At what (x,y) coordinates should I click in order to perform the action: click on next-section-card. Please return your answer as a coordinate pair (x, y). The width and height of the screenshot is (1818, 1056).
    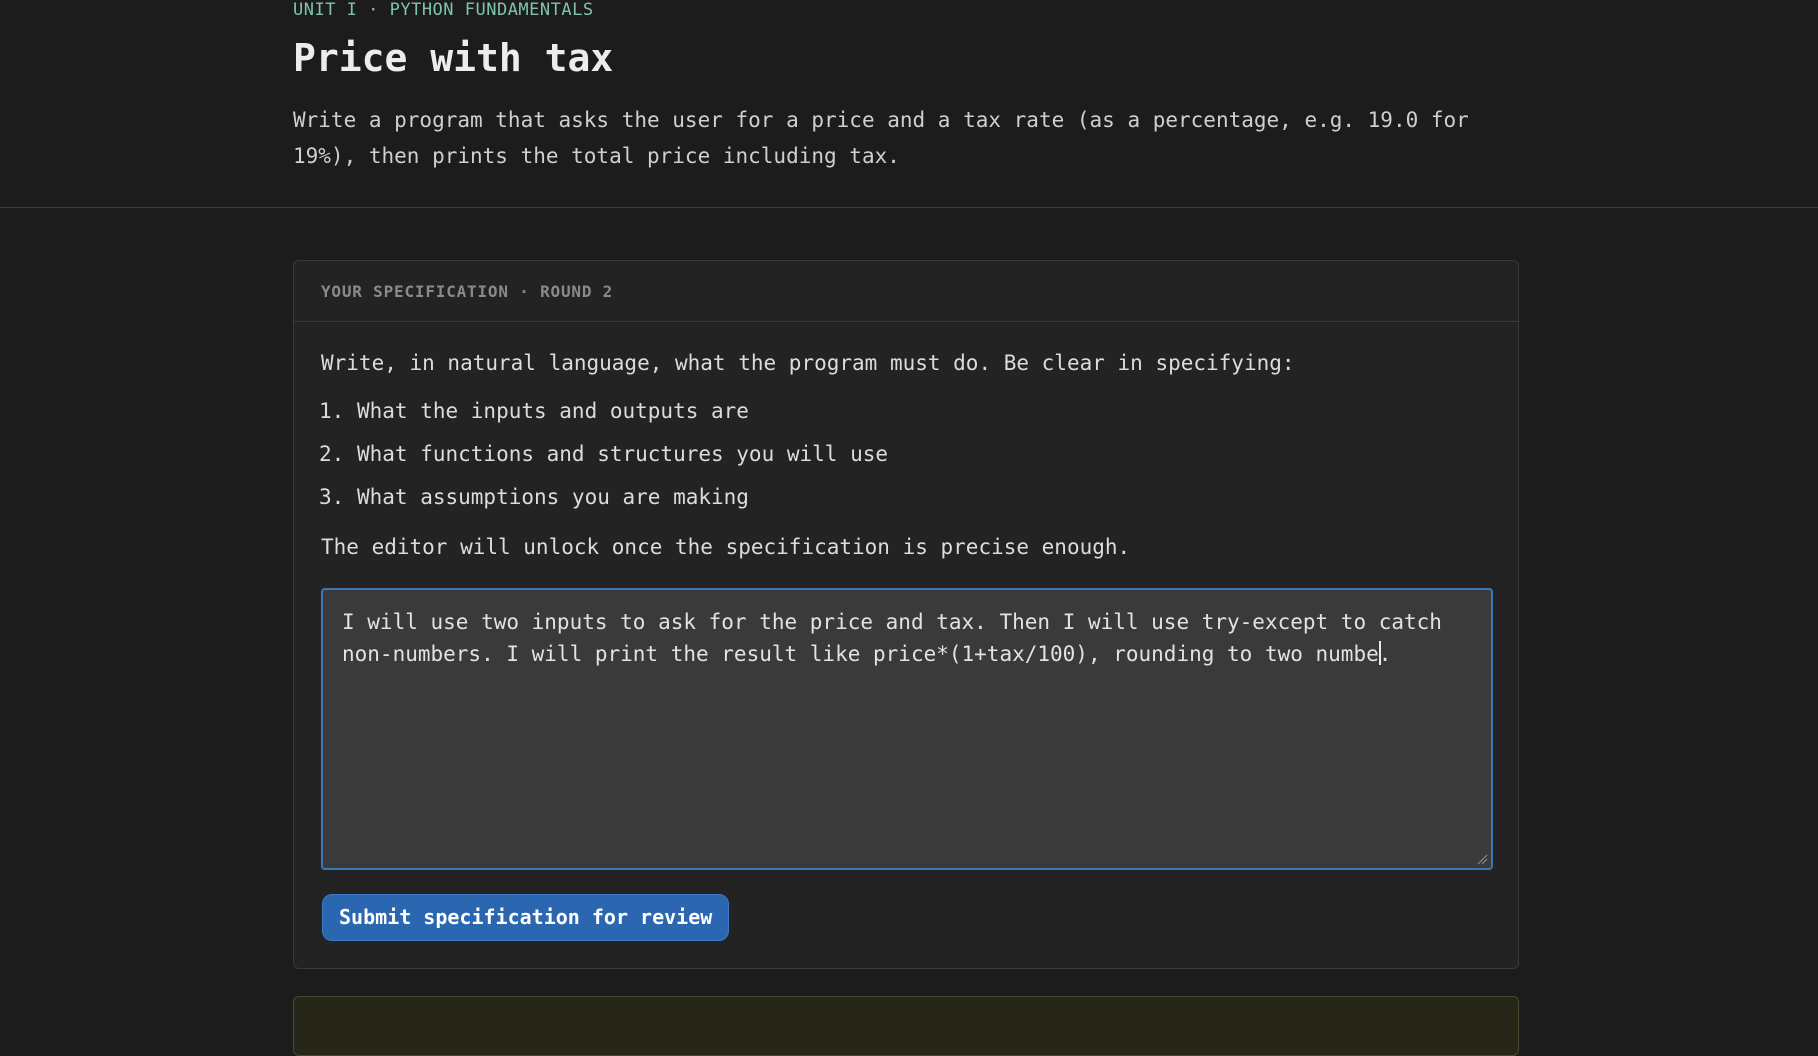
    Looking at the image, I should click on (906, 1026).